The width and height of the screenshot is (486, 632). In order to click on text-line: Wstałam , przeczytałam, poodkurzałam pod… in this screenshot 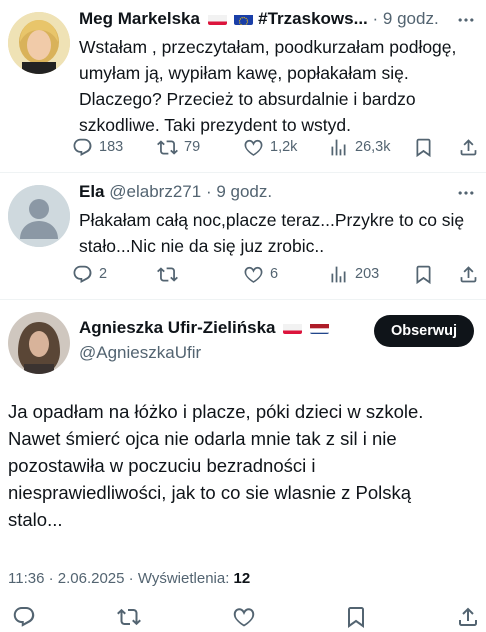, I will do `click(268, 47)`.